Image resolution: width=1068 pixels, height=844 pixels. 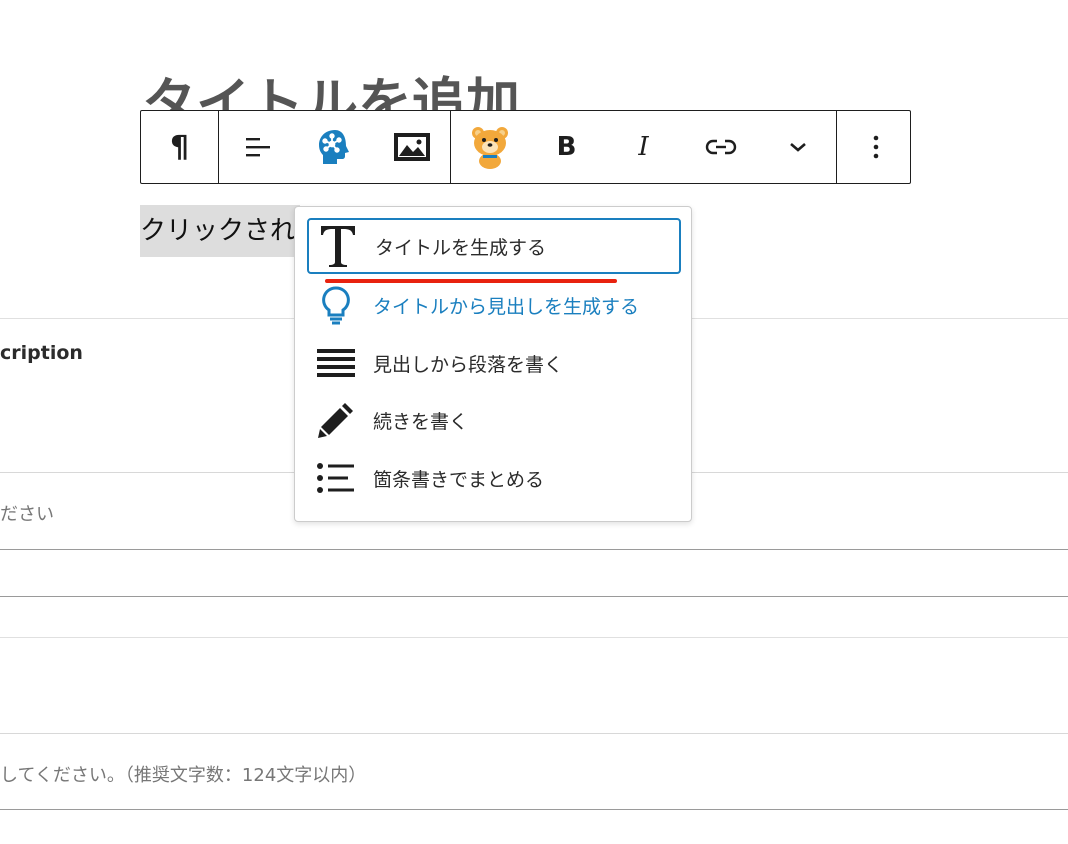 What do you see at coordinates (183, 774) in the screenshot?
I see `description-placeholder: してください。（推奨文字数：124文字以内）` at bounding box center [183, 774].